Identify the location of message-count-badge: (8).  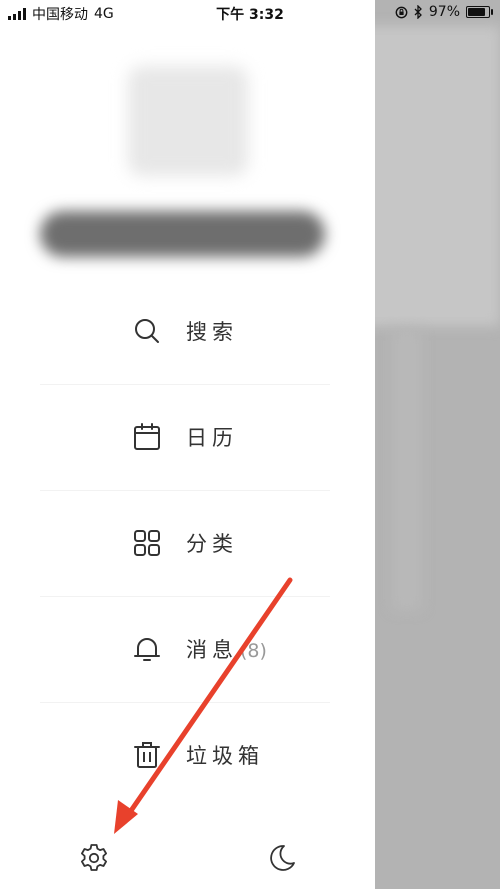
(253, 651).